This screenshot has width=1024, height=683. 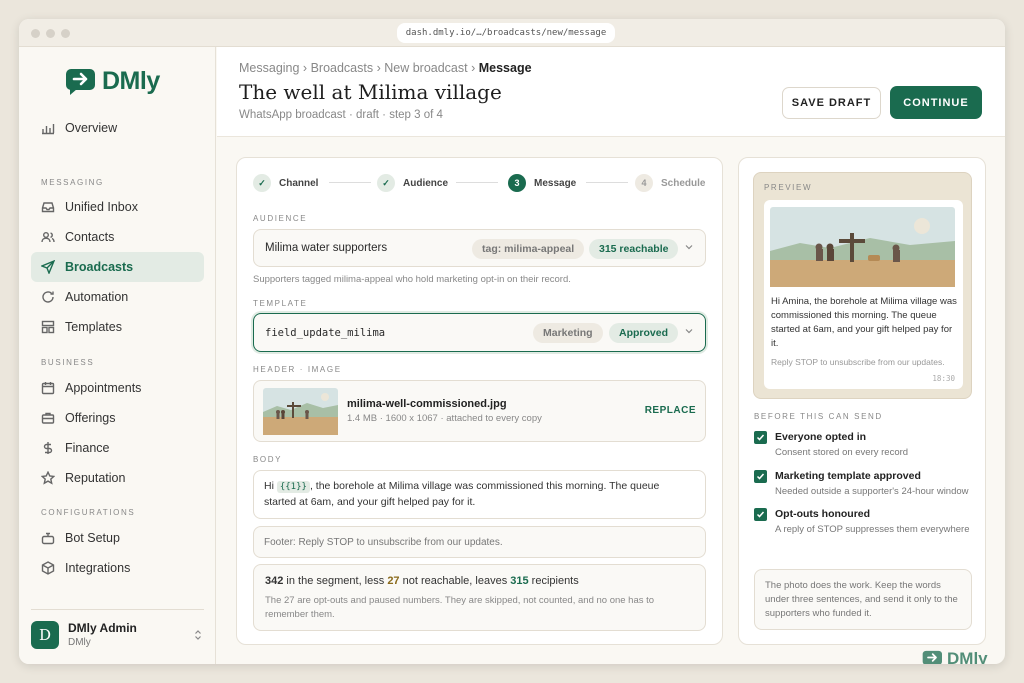 I want to click on sidebar-item-overview: Overview, so click(x=117, y=128).